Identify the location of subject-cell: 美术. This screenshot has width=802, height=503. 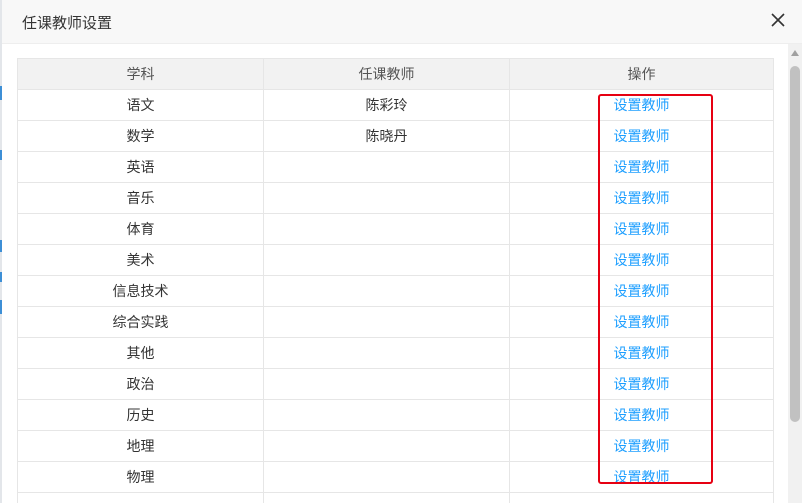
(140, 260).